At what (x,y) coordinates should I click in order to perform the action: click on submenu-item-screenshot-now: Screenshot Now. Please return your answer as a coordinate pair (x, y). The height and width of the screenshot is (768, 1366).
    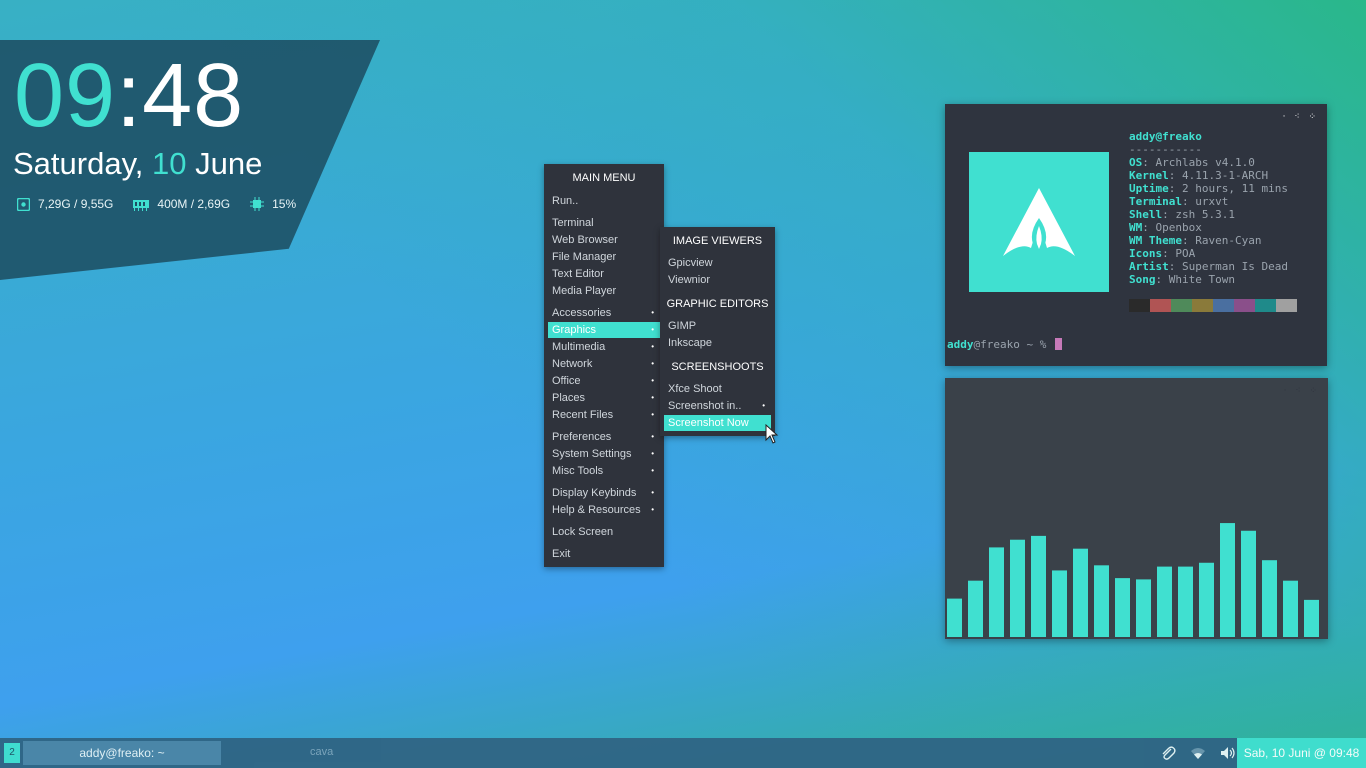
    Looking at the image, I should click on (717, 423).